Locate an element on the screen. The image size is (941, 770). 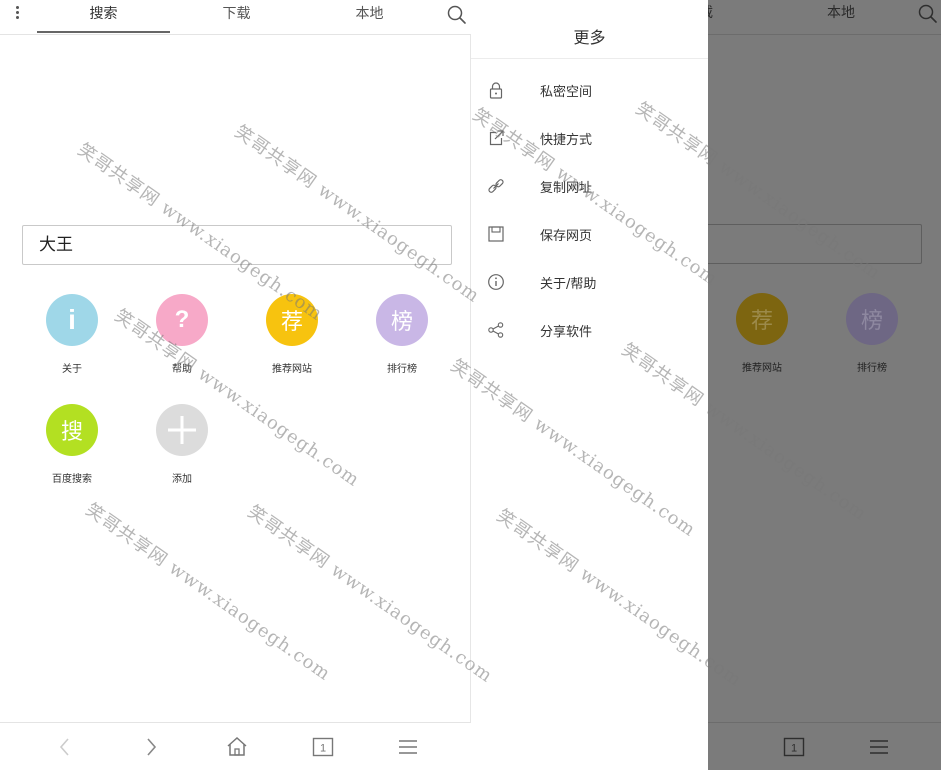
menu-item-label: 复制网址 is located at coordinates (566, 188).